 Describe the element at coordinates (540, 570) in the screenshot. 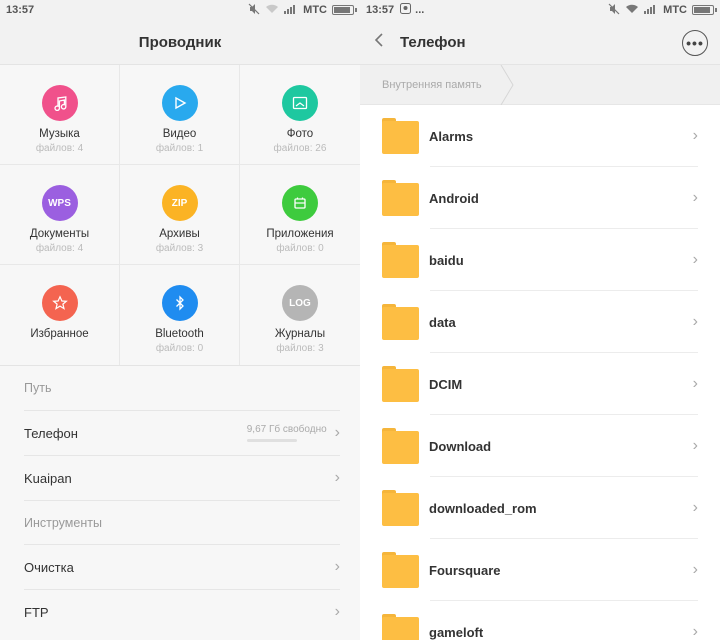

I see `folder-row: Foursquare ›` at that location.